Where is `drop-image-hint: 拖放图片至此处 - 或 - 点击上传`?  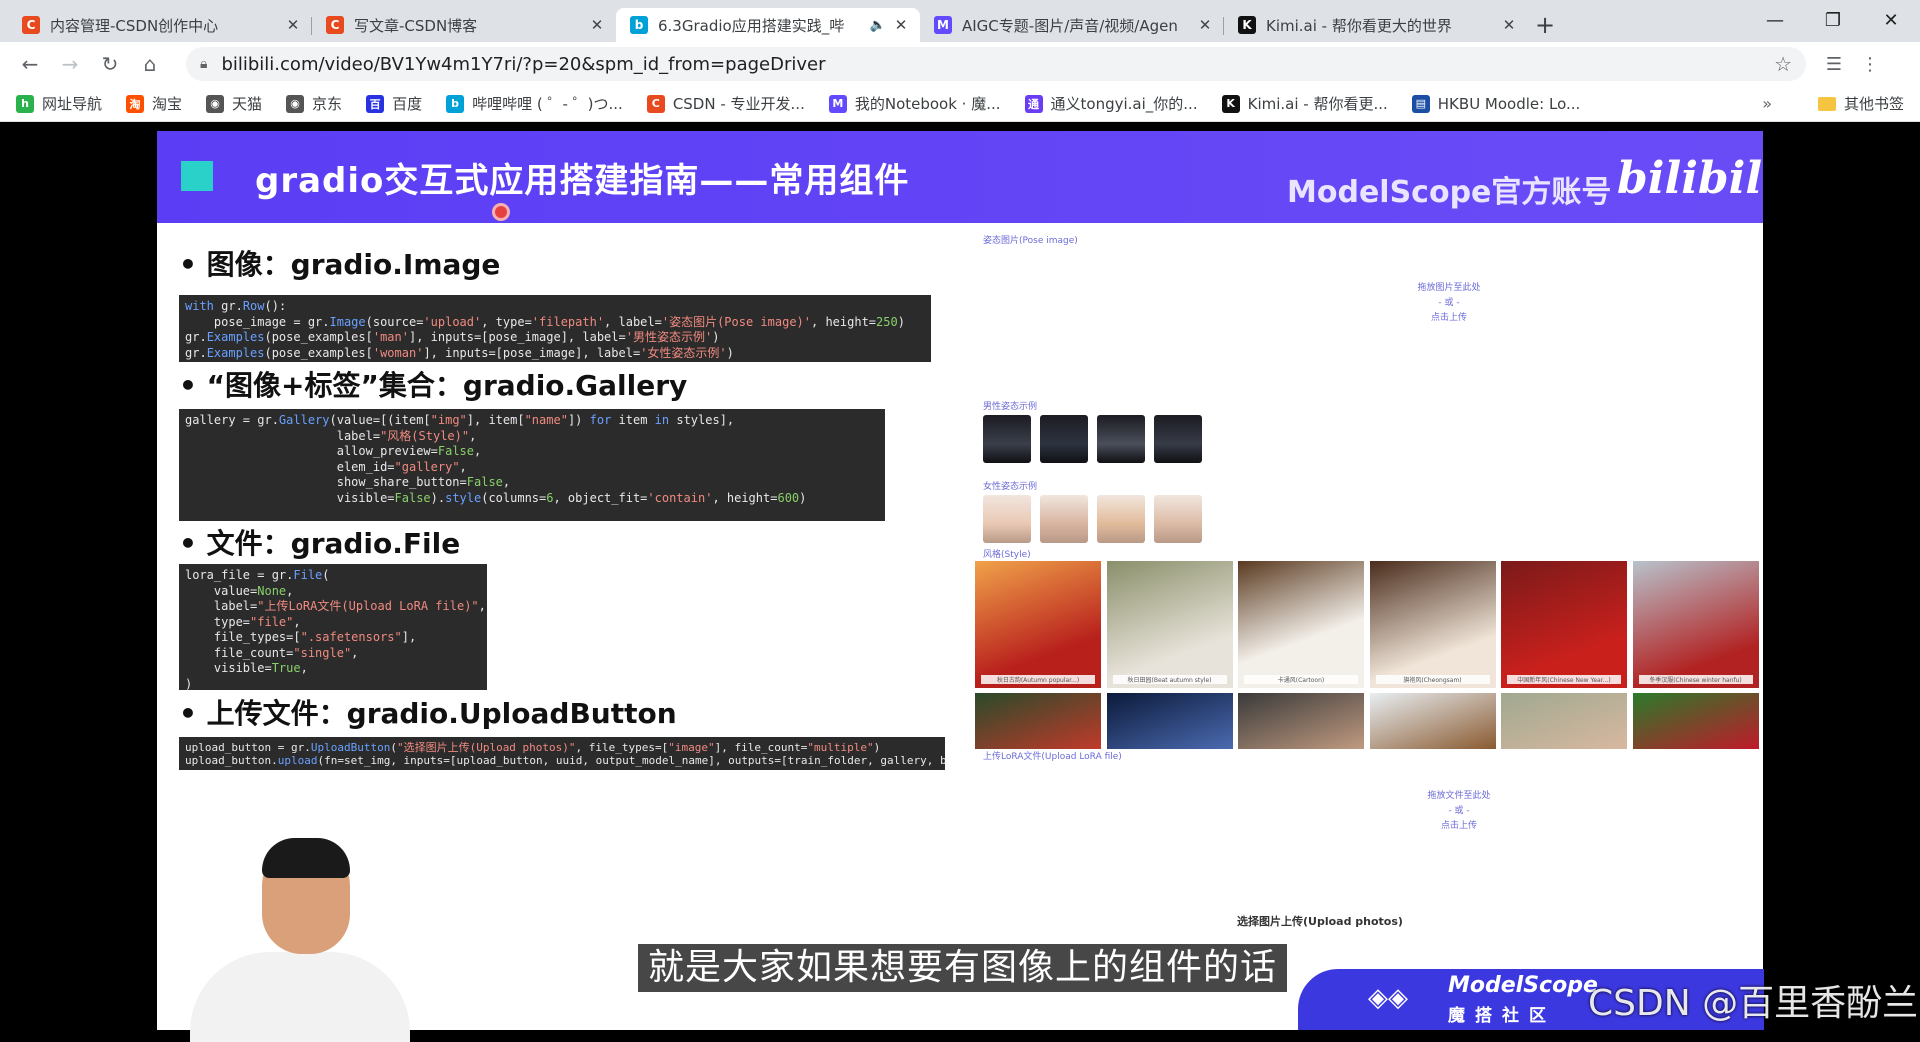 drop-image-hint: 拖放图片至此处 - 或 - 点击上传 is located at coordinates (1449, 303).